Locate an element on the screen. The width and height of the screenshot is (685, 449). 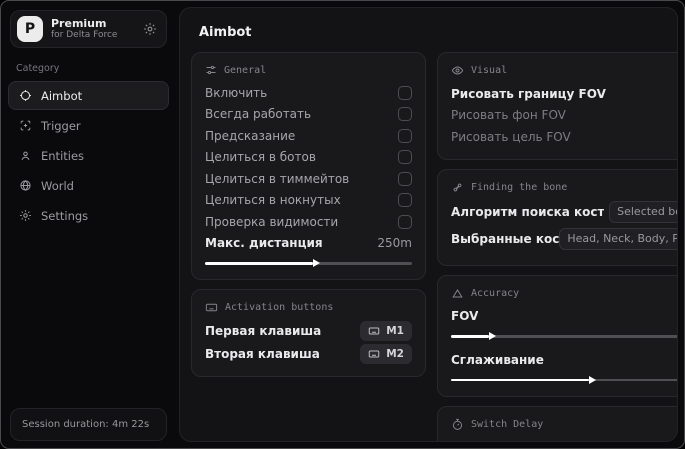
accuracy-card-header: Accuracy is located at coordinates (564, 293).